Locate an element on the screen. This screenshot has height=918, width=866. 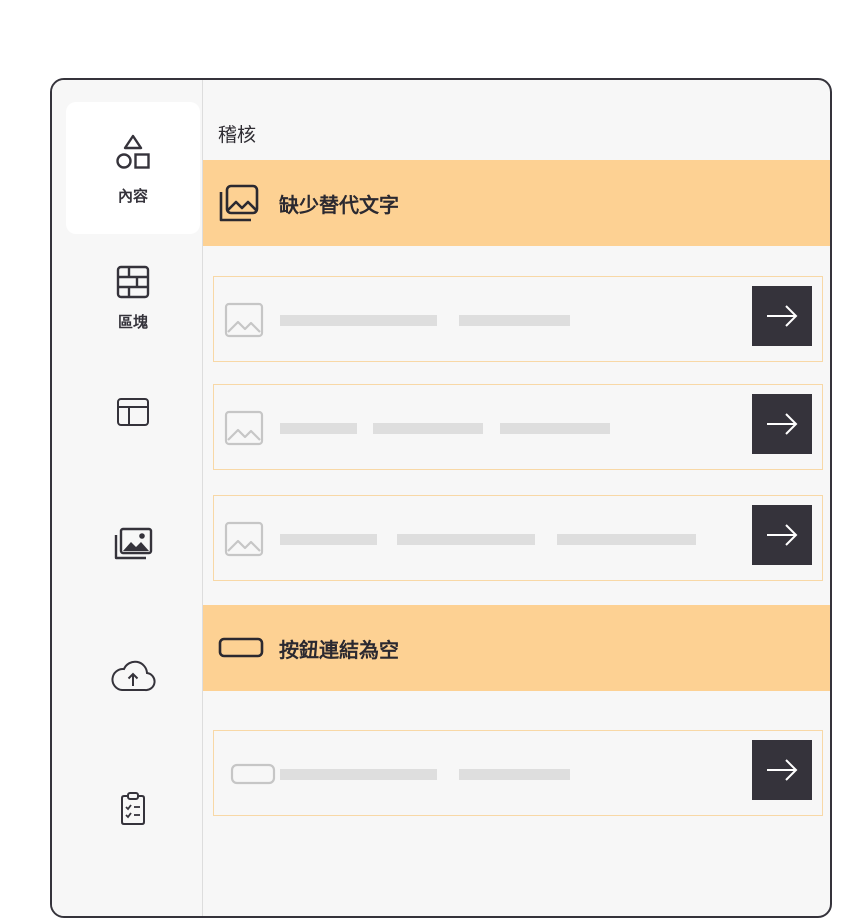
section-empty-button-link: 按鈕連結為空 is located at coordinates (516, 648).